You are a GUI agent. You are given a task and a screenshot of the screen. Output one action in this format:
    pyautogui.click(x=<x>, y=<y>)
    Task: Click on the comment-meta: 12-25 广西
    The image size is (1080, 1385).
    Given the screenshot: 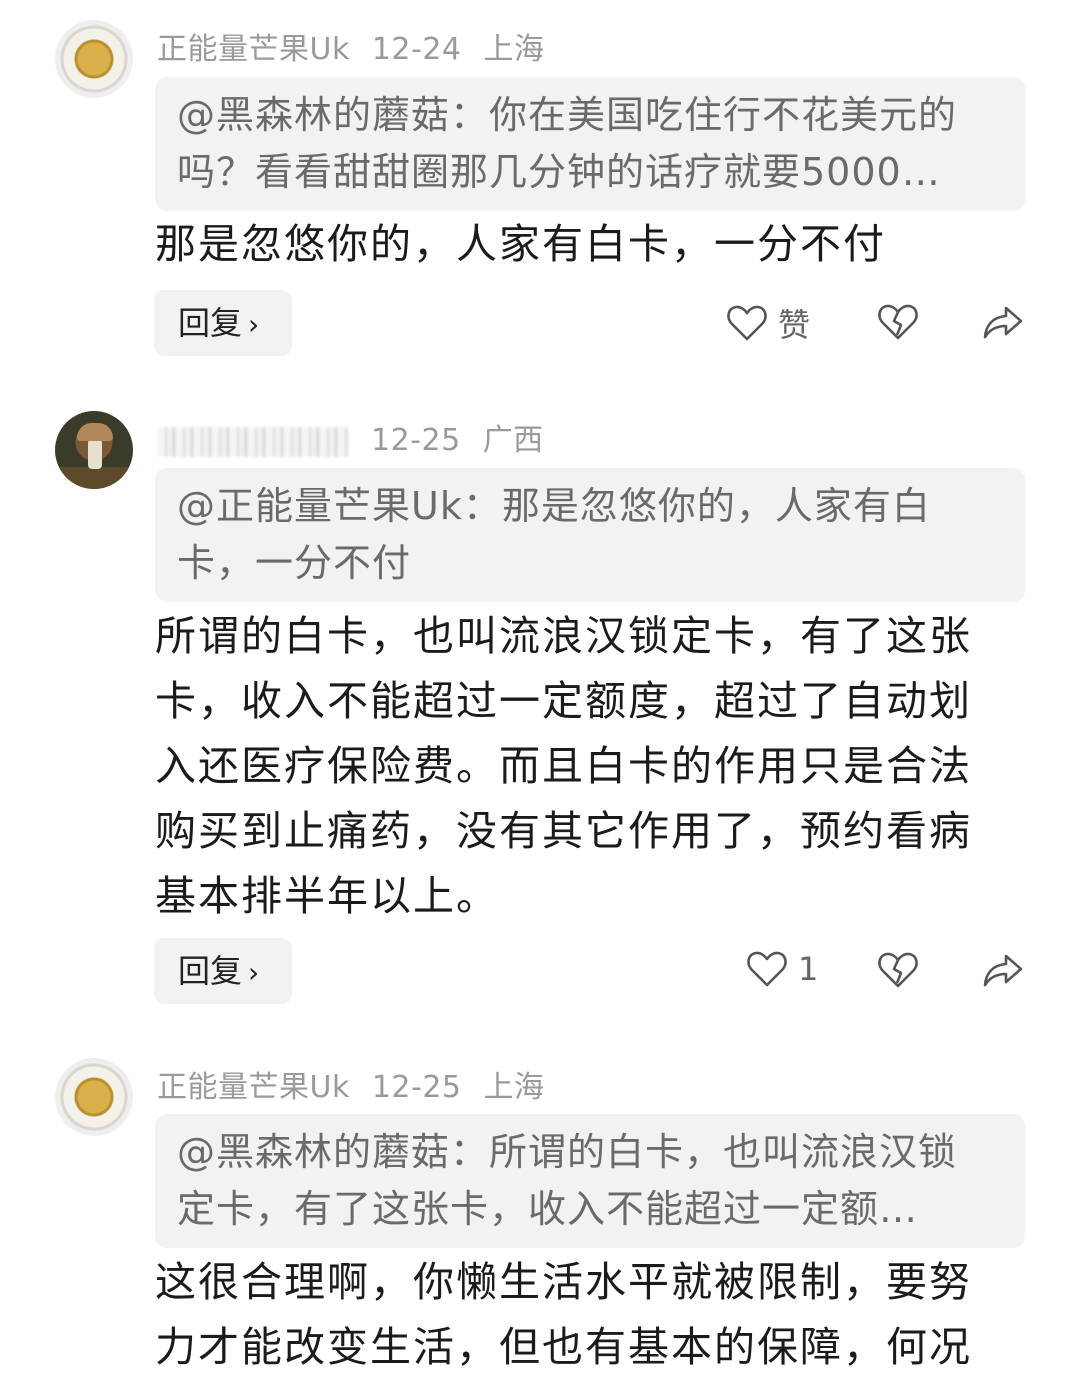 What is the action you would take?
    pyautogui.click(x=361, y=437)
    